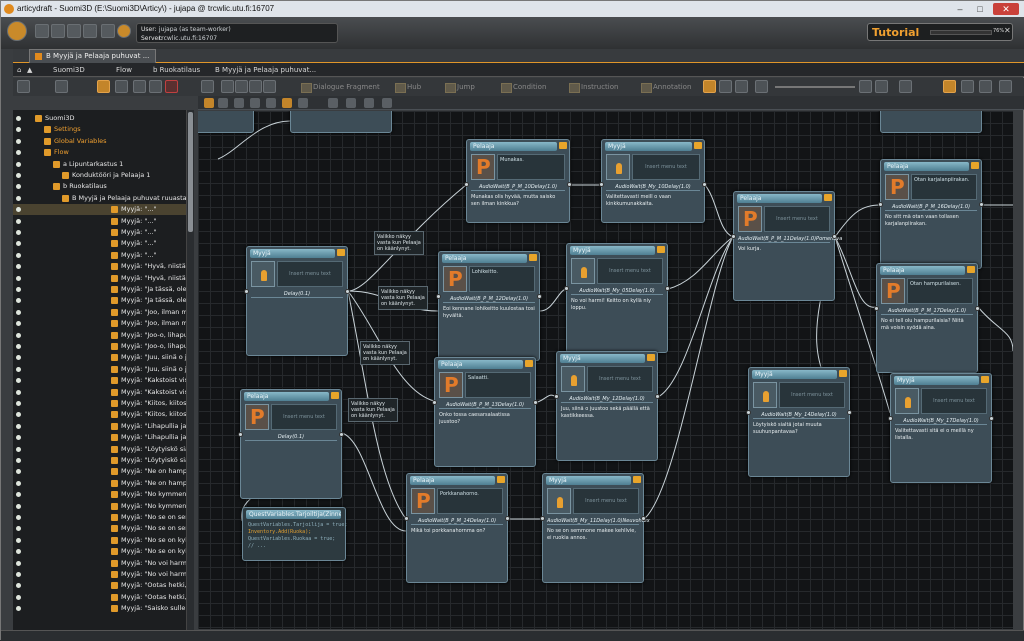 The width and height of the screenshot is (1024, 641). Describe the element at coordinates (19, 70) in the screenshot. I see `home-icon: ⌂` at that location.